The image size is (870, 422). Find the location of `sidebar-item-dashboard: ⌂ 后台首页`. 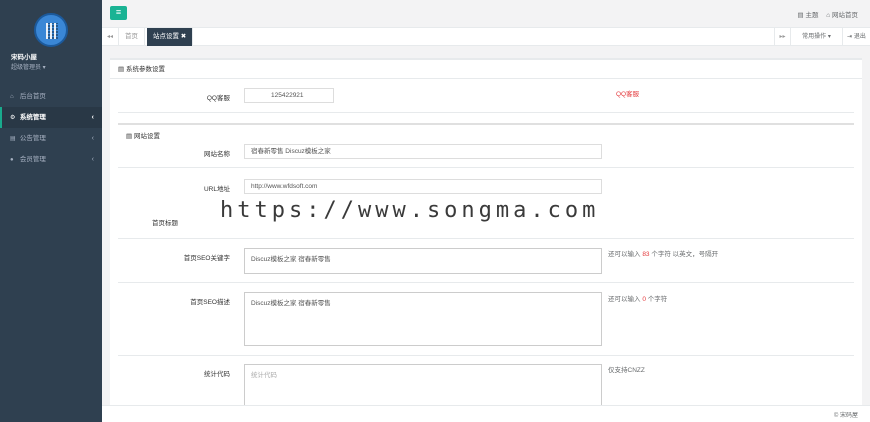

sidebar-item-dashboard: ⌂ 后台首页 is located at coordinates (51, 96).